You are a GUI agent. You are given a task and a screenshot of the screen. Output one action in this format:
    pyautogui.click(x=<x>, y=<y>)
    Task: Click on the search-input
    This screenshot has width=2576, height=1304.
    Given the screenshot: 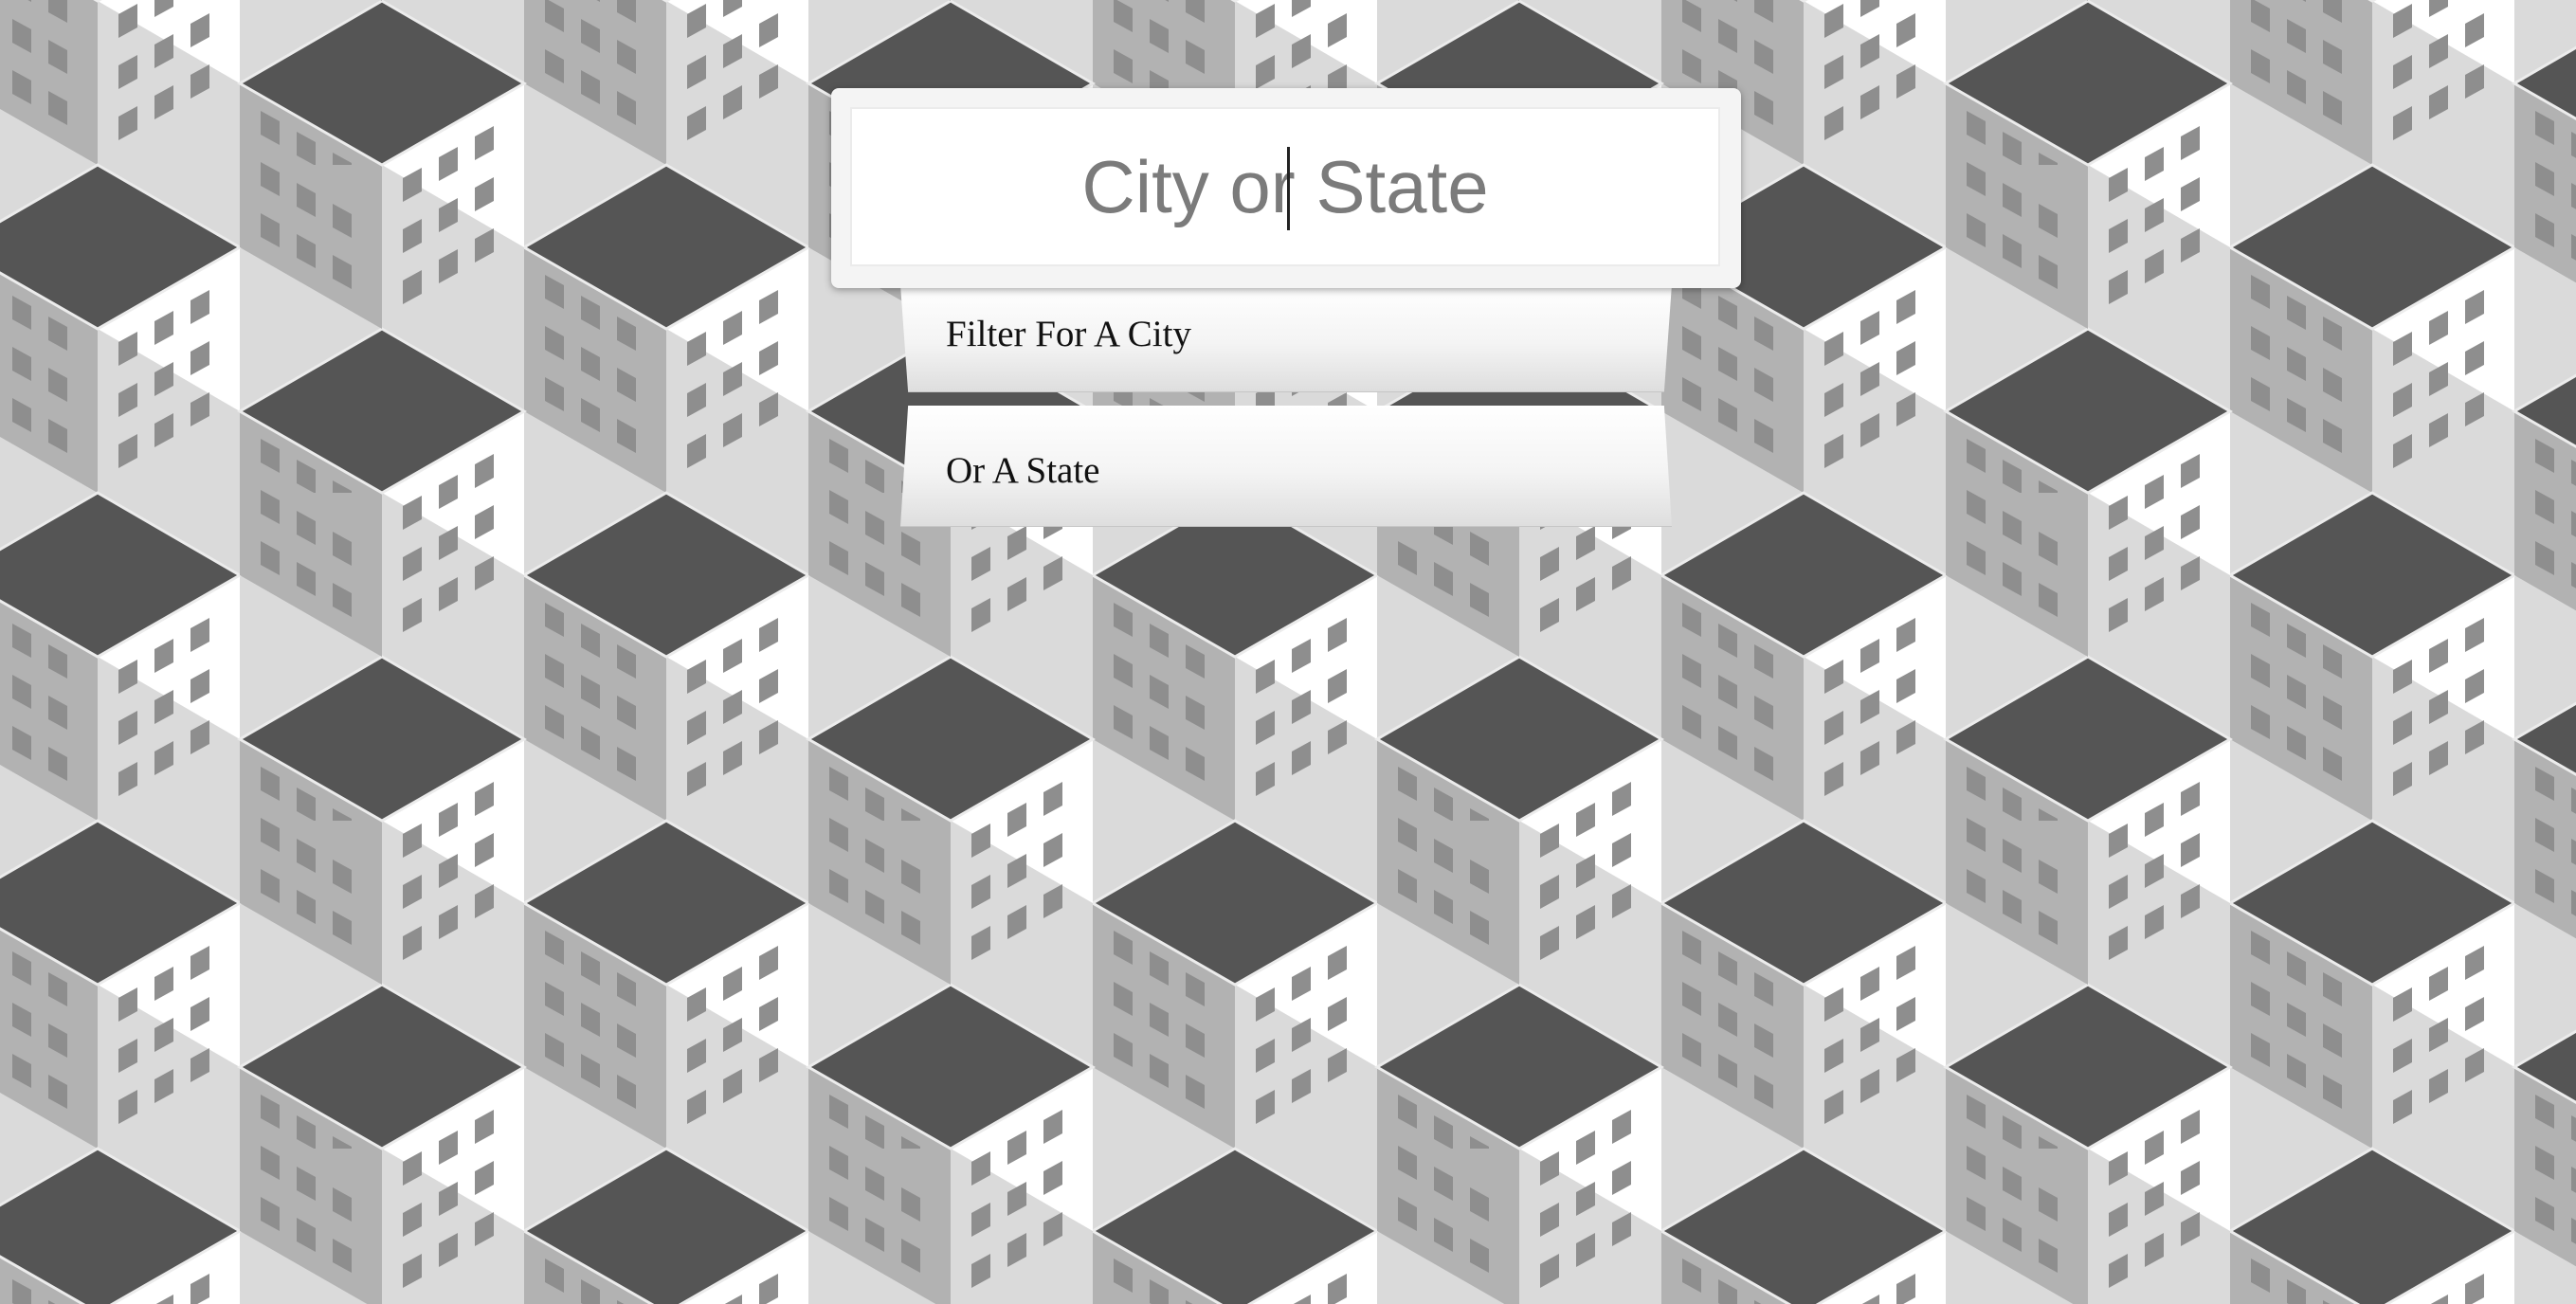 What is the action you would take?
    pyautogui.click(x=1285, y=186)
    